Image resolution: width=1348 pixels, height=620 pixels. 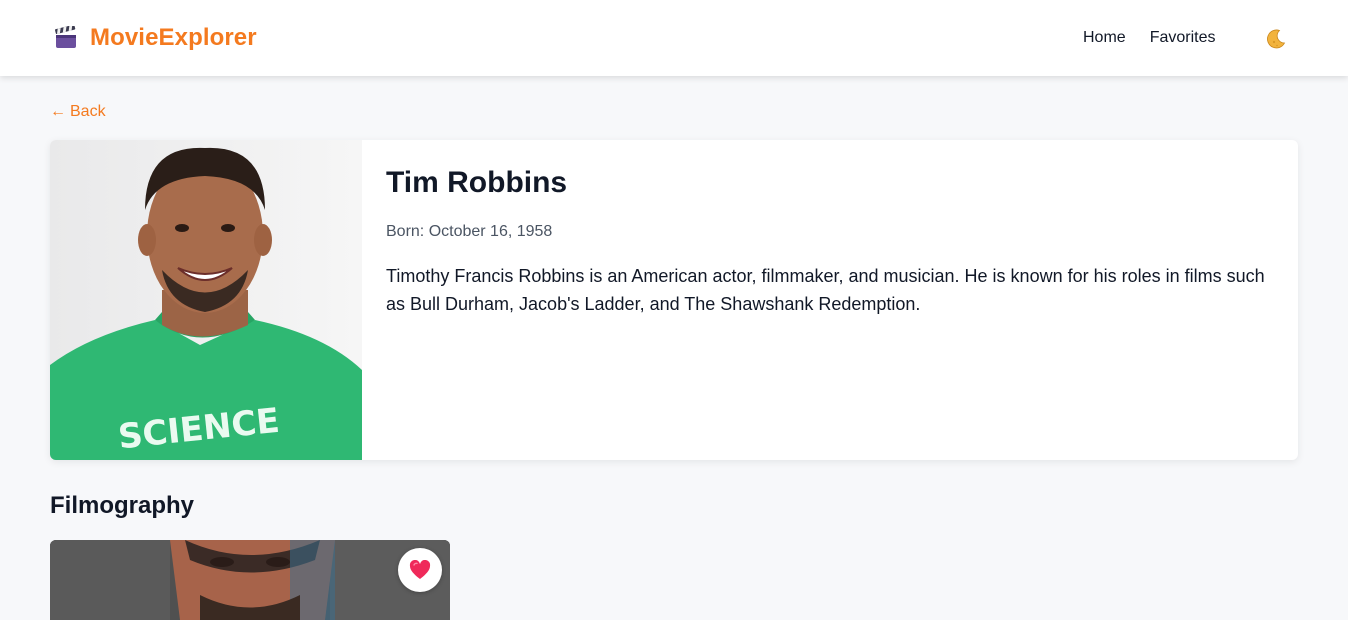 What do you see at coordinates (88, 111) in the screenshot?
I see `back-label: Back` at bounding box center [88, 111].